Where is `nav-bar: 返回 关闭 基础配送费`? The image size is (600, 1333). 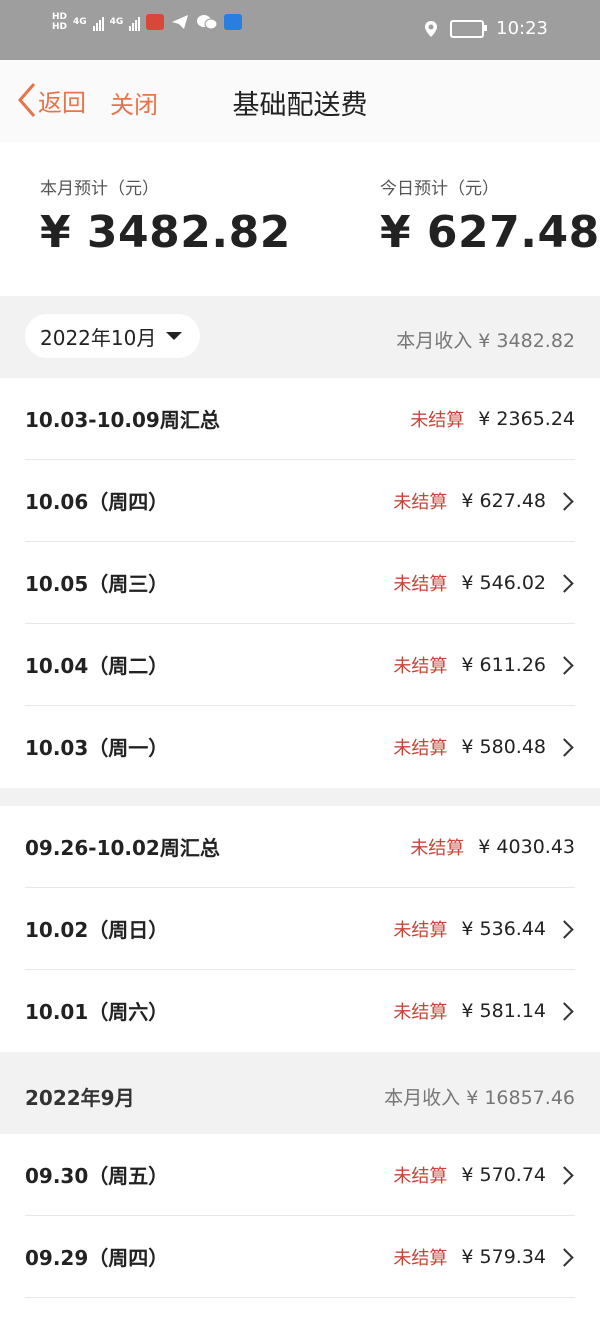
nav-bar: 返回 关闭 基础配送费 is located at coordinates (300, 101).